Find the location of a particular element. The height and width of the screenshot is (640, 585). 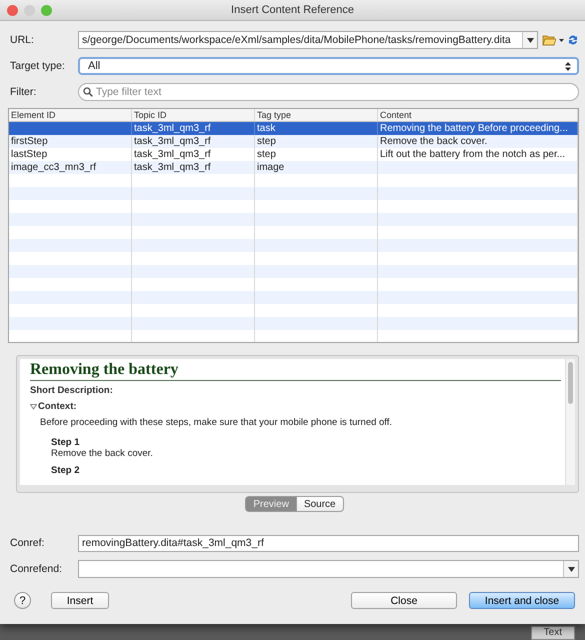

column-header: Content is located at coordinates (478, 115).